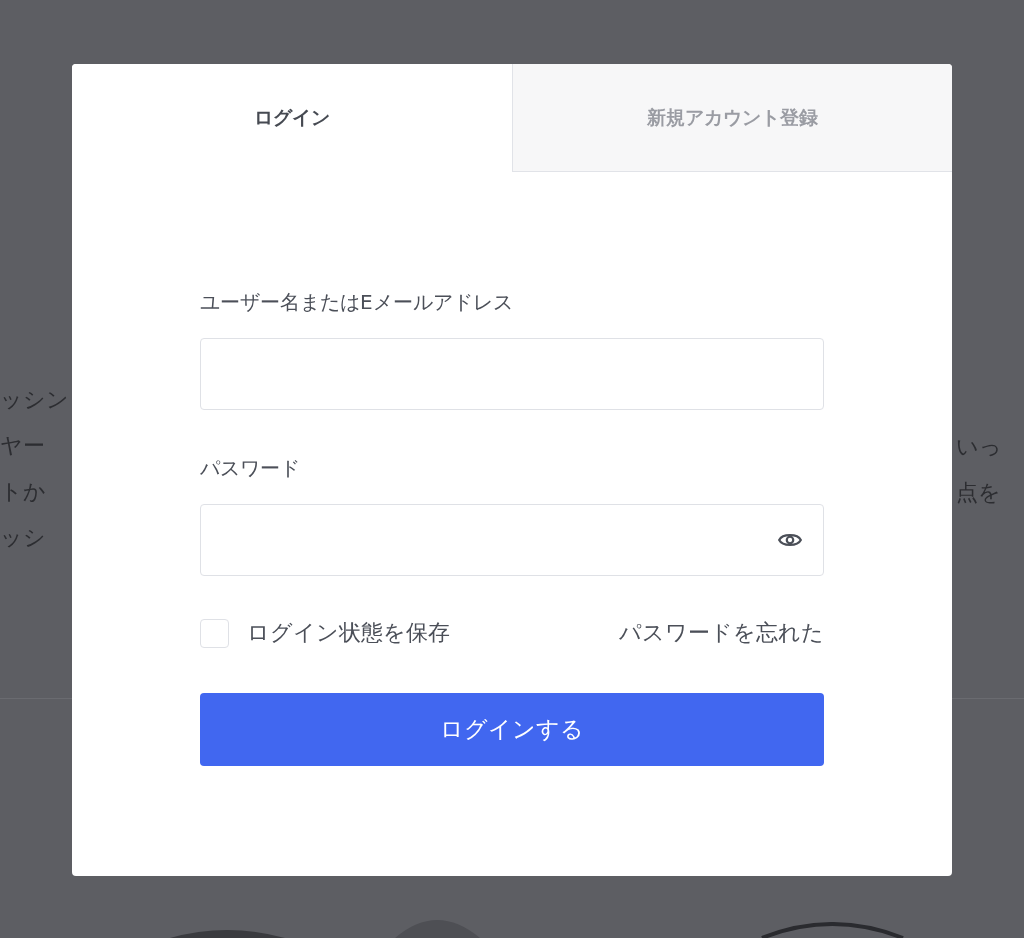 This screenshot has width=1024, height=938. I want to click on remember-checkbox, so click(214, 633).